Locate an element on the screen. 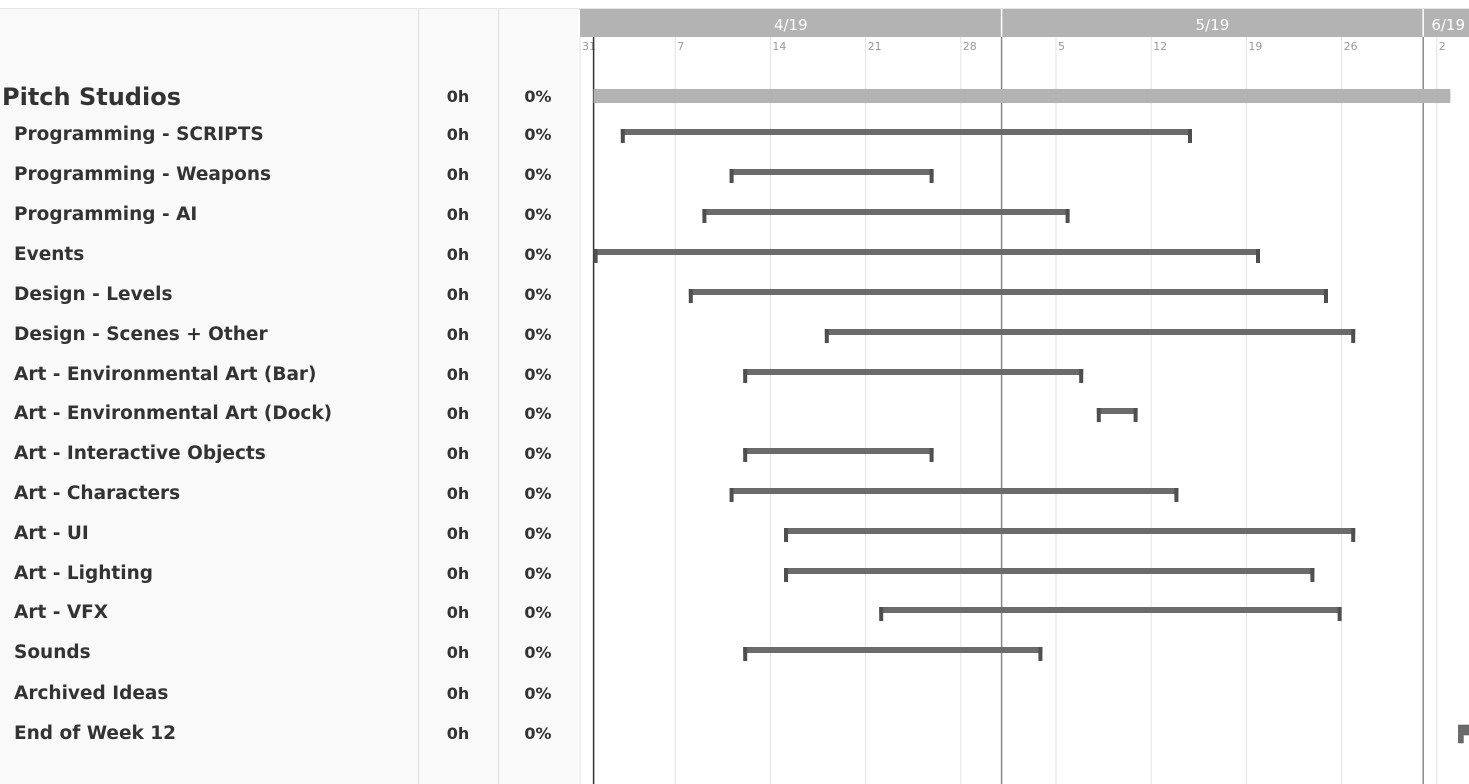  group-name: Pitch Studios is located at coordinates (91, 97).